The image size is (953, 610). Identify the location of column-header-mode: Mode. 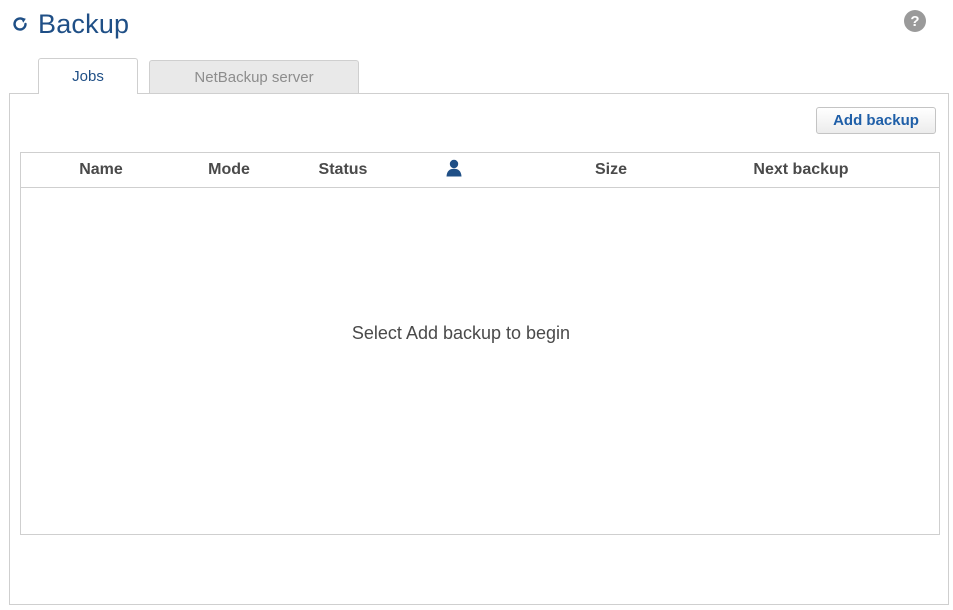
(229, 170).